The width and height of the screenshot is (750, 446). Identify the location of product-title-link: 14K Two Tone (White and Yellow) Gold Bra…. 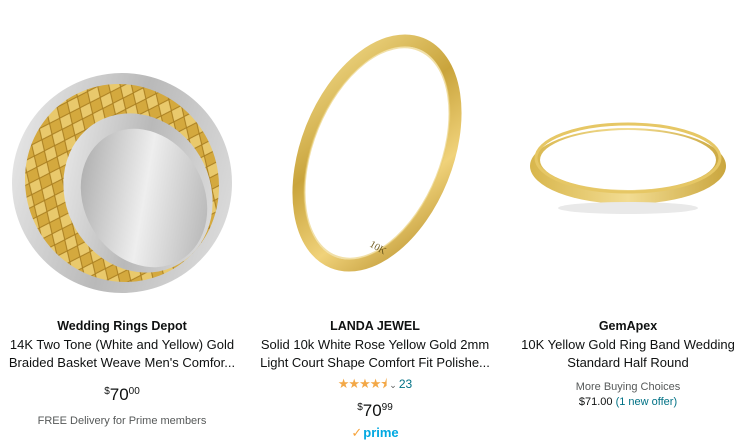
(122, 354).